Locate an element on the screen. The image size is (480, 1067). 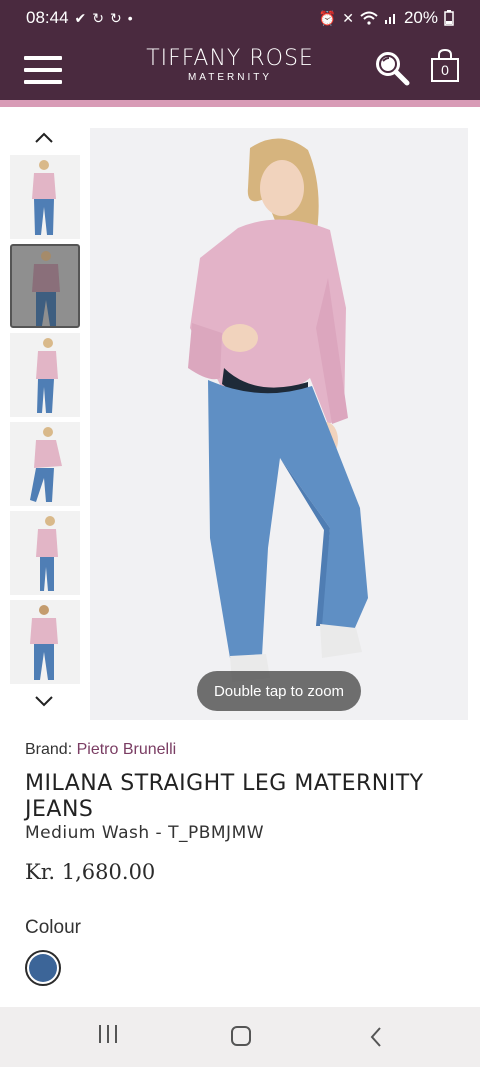
status-bar: 08:44 ✔ ↻ ↻ • ⏰ ✕ 20% is located at coordinates (240, 18).